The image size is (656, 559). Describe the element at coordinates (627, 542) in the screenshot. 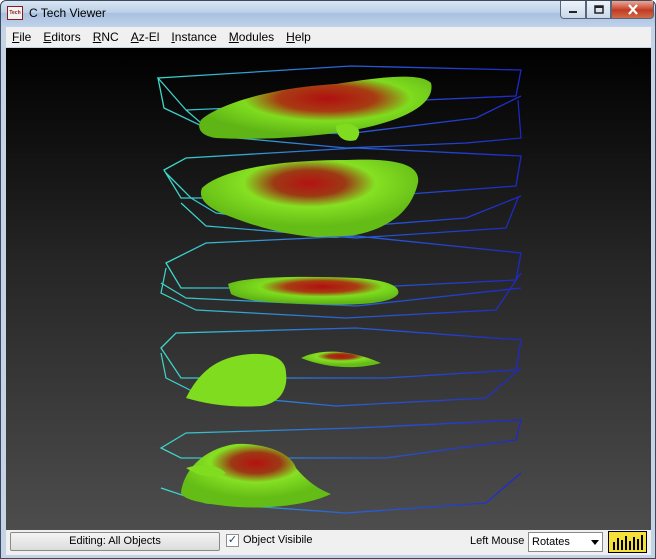

I see `performance-meter-icon` at that location.